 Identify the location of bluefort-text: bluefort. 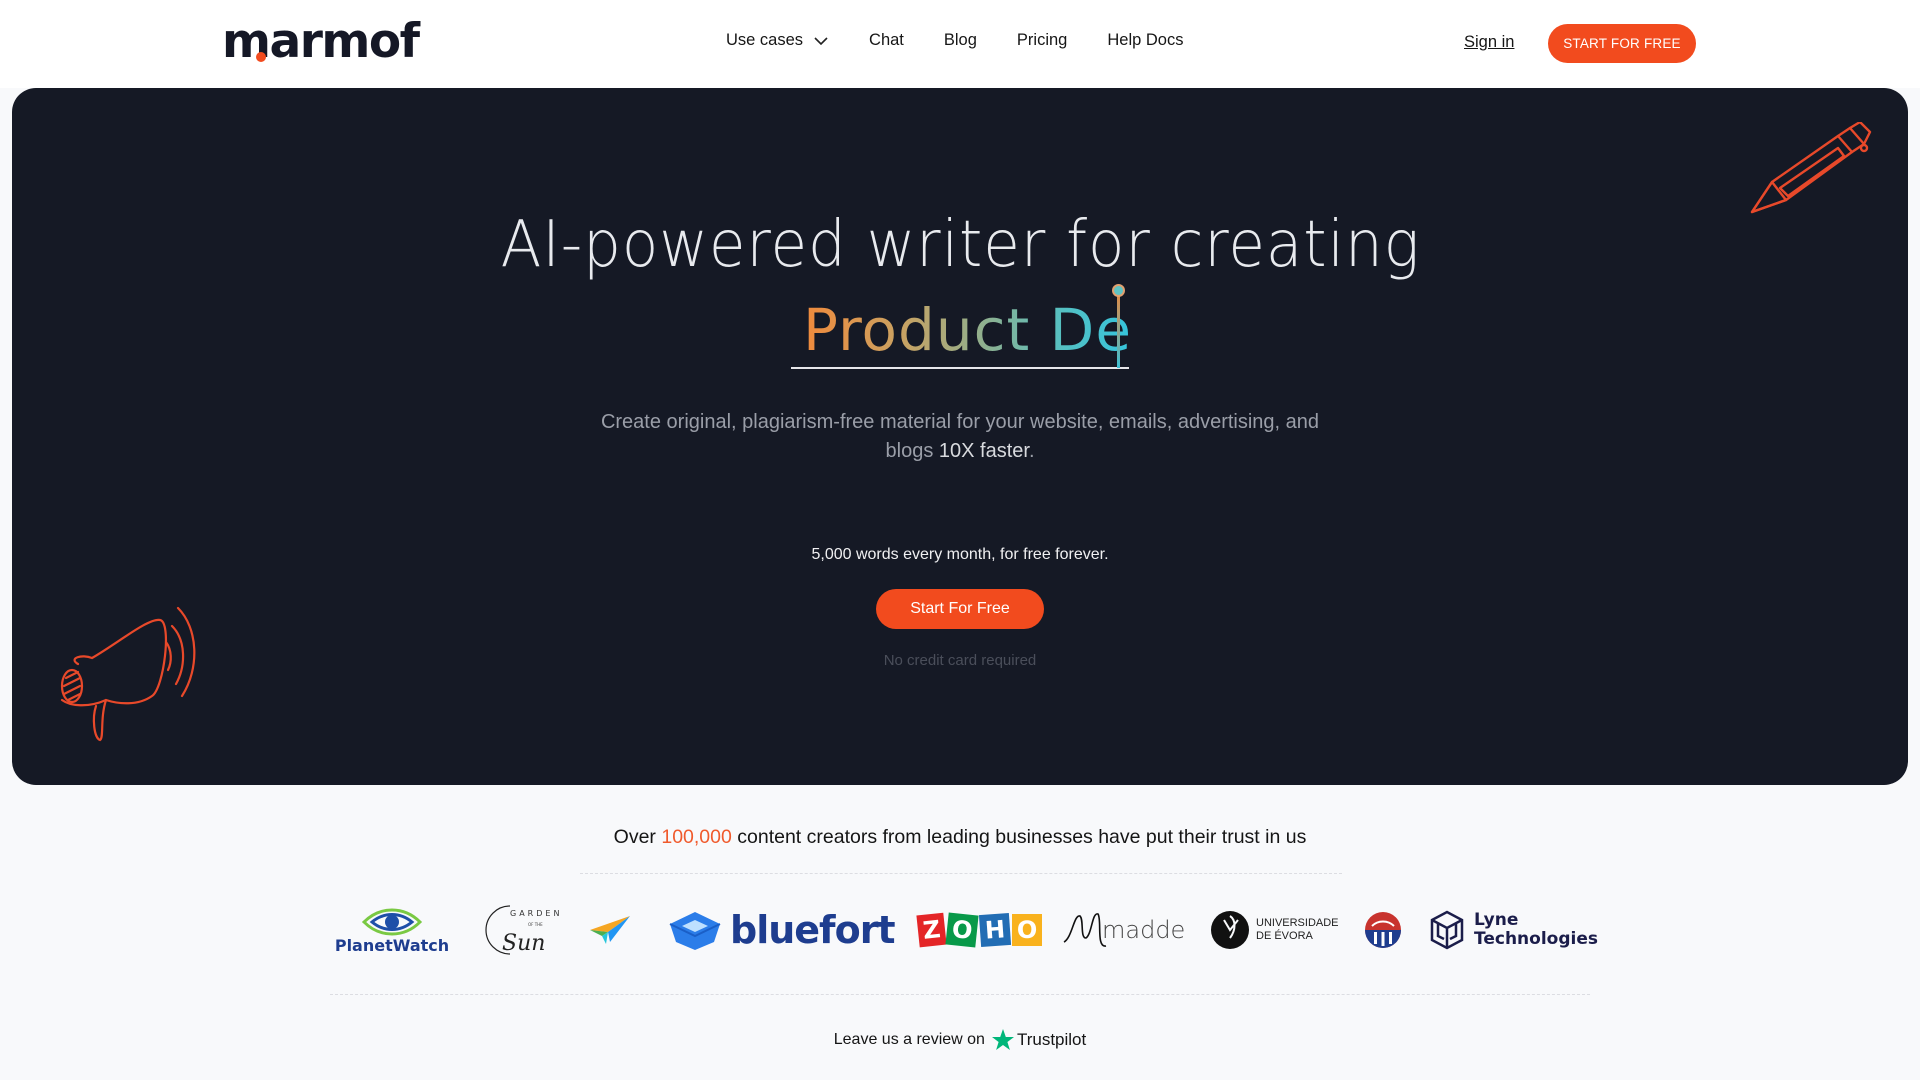
(813, 930).